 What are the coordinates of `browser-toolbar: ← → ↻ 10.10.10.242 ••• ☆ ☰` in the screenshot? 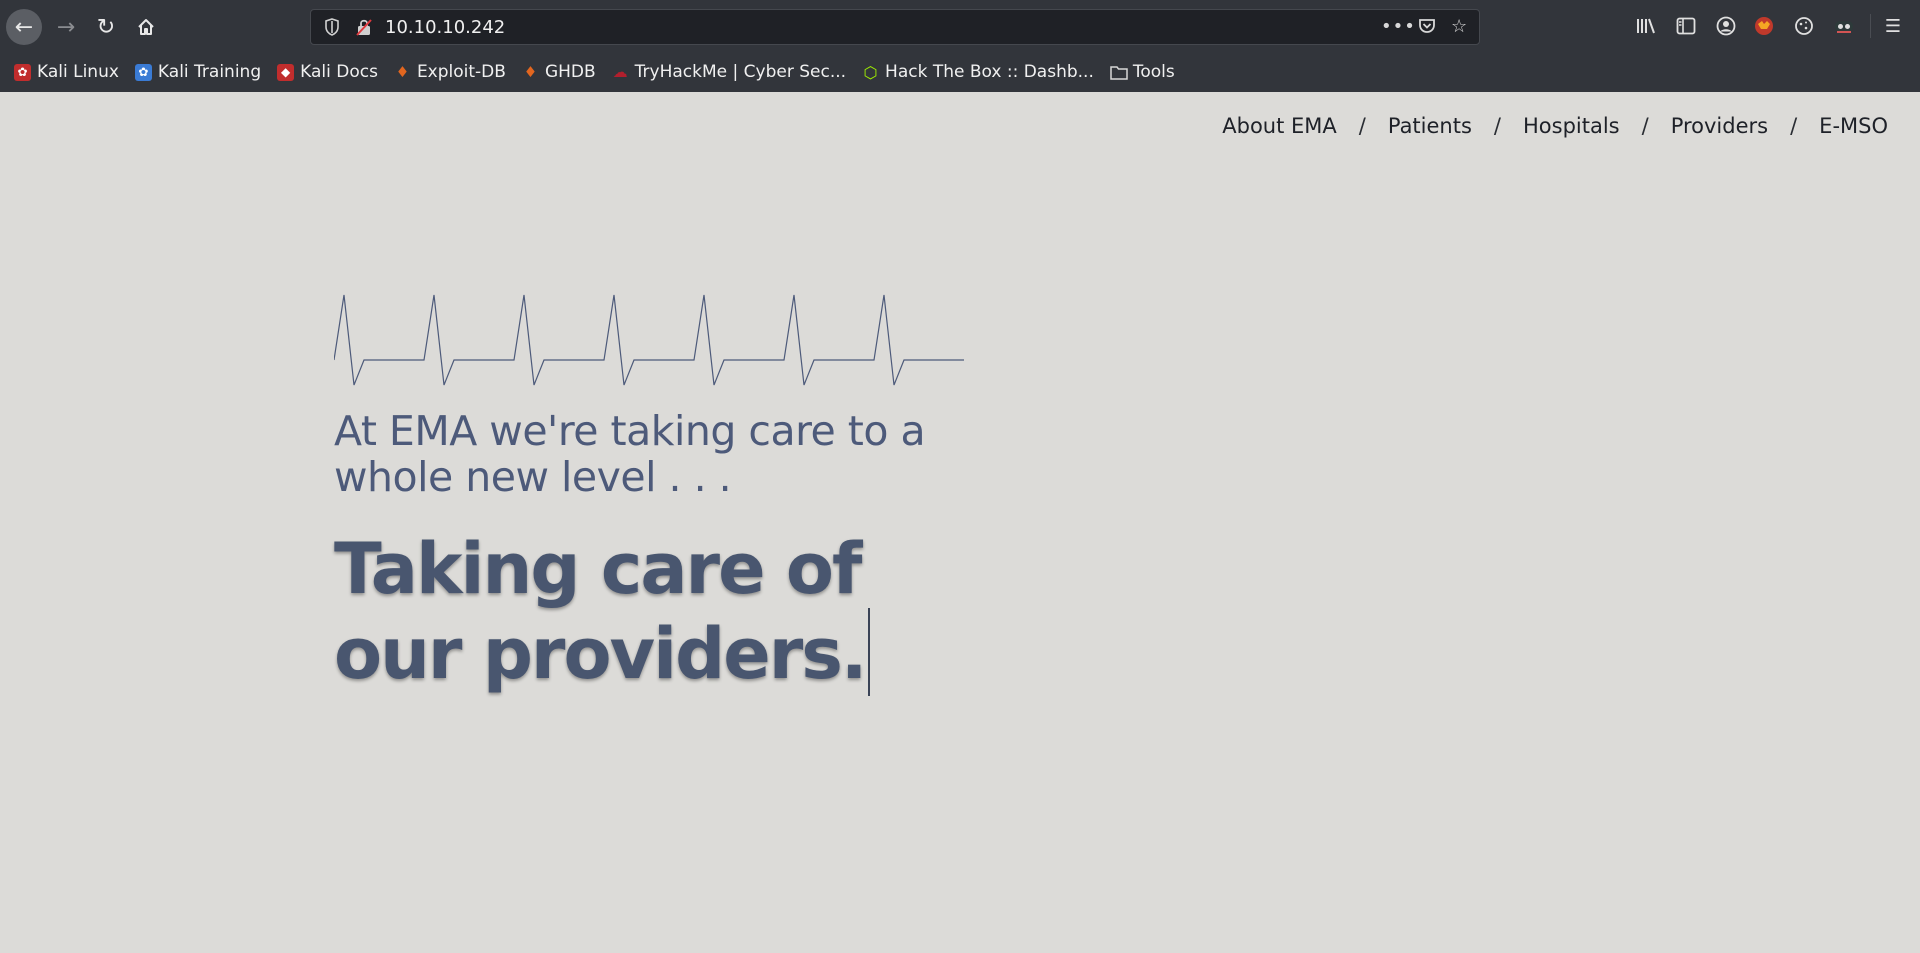 It's located at (960, 27).